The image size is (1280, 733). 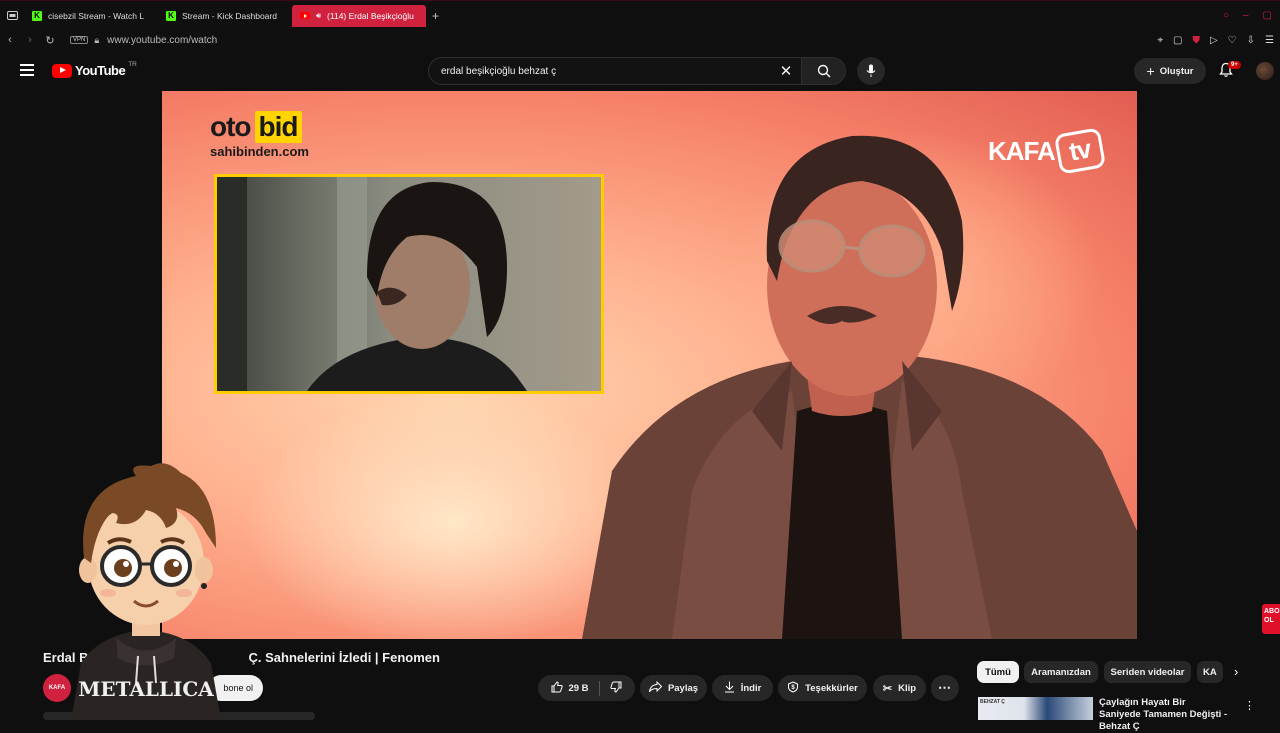 What do you see at coordinates (162, 40) in the screenshot?
I see `url-text: www.youtube.com/watch` at bounding box center [162, 40].